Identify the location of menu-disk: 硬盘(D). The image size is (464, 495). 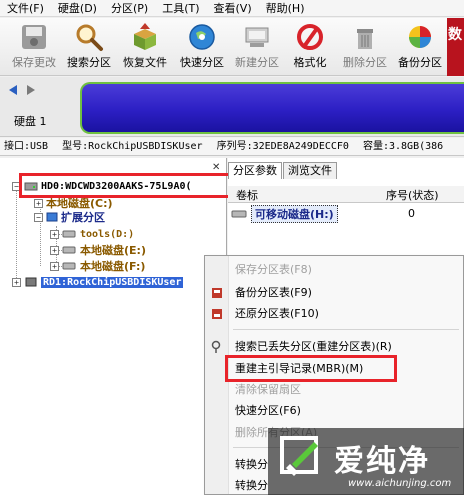
(77, 8).